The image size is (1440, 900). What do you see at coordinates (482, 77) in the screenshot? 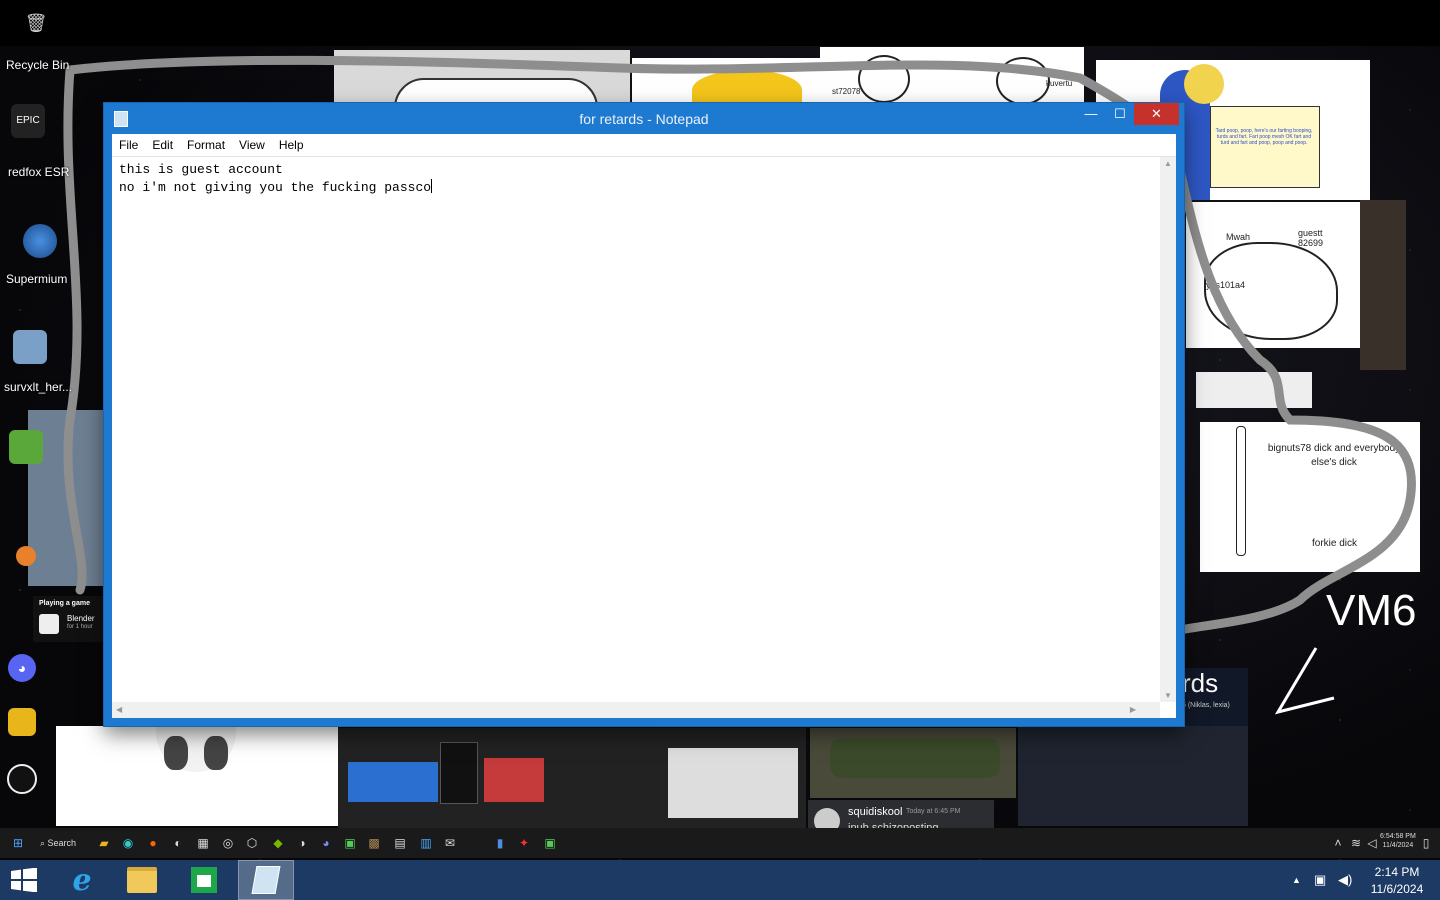
I see `collage-car-photo` at bounding box center [482, 77].